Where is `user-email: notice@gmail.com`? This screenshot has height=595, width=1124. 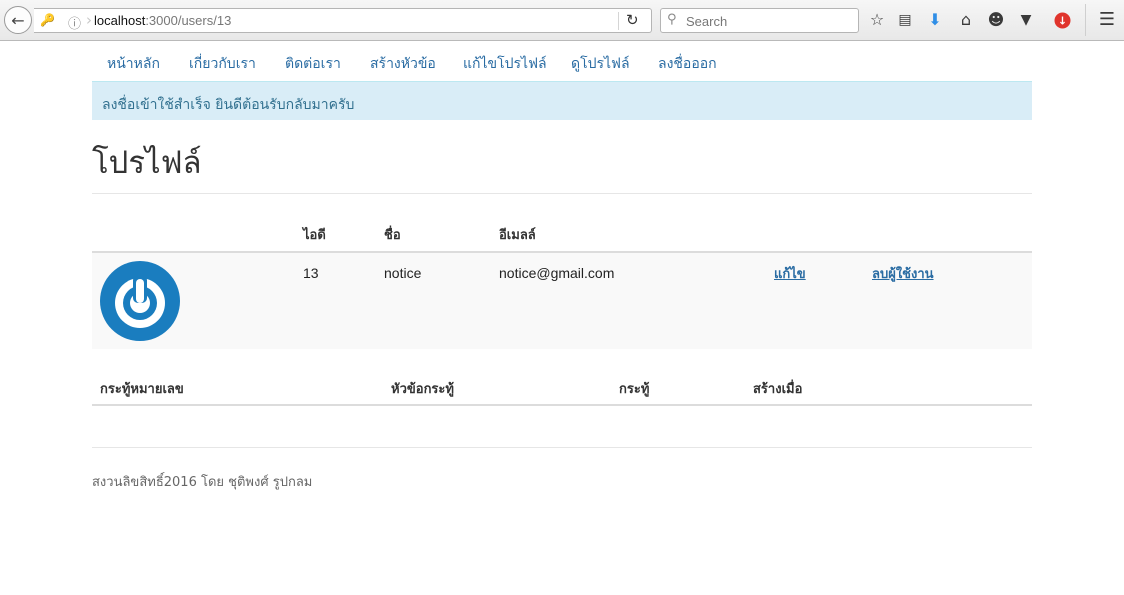
user-email: notice@gmail.com is located at coordinates (557, 273).